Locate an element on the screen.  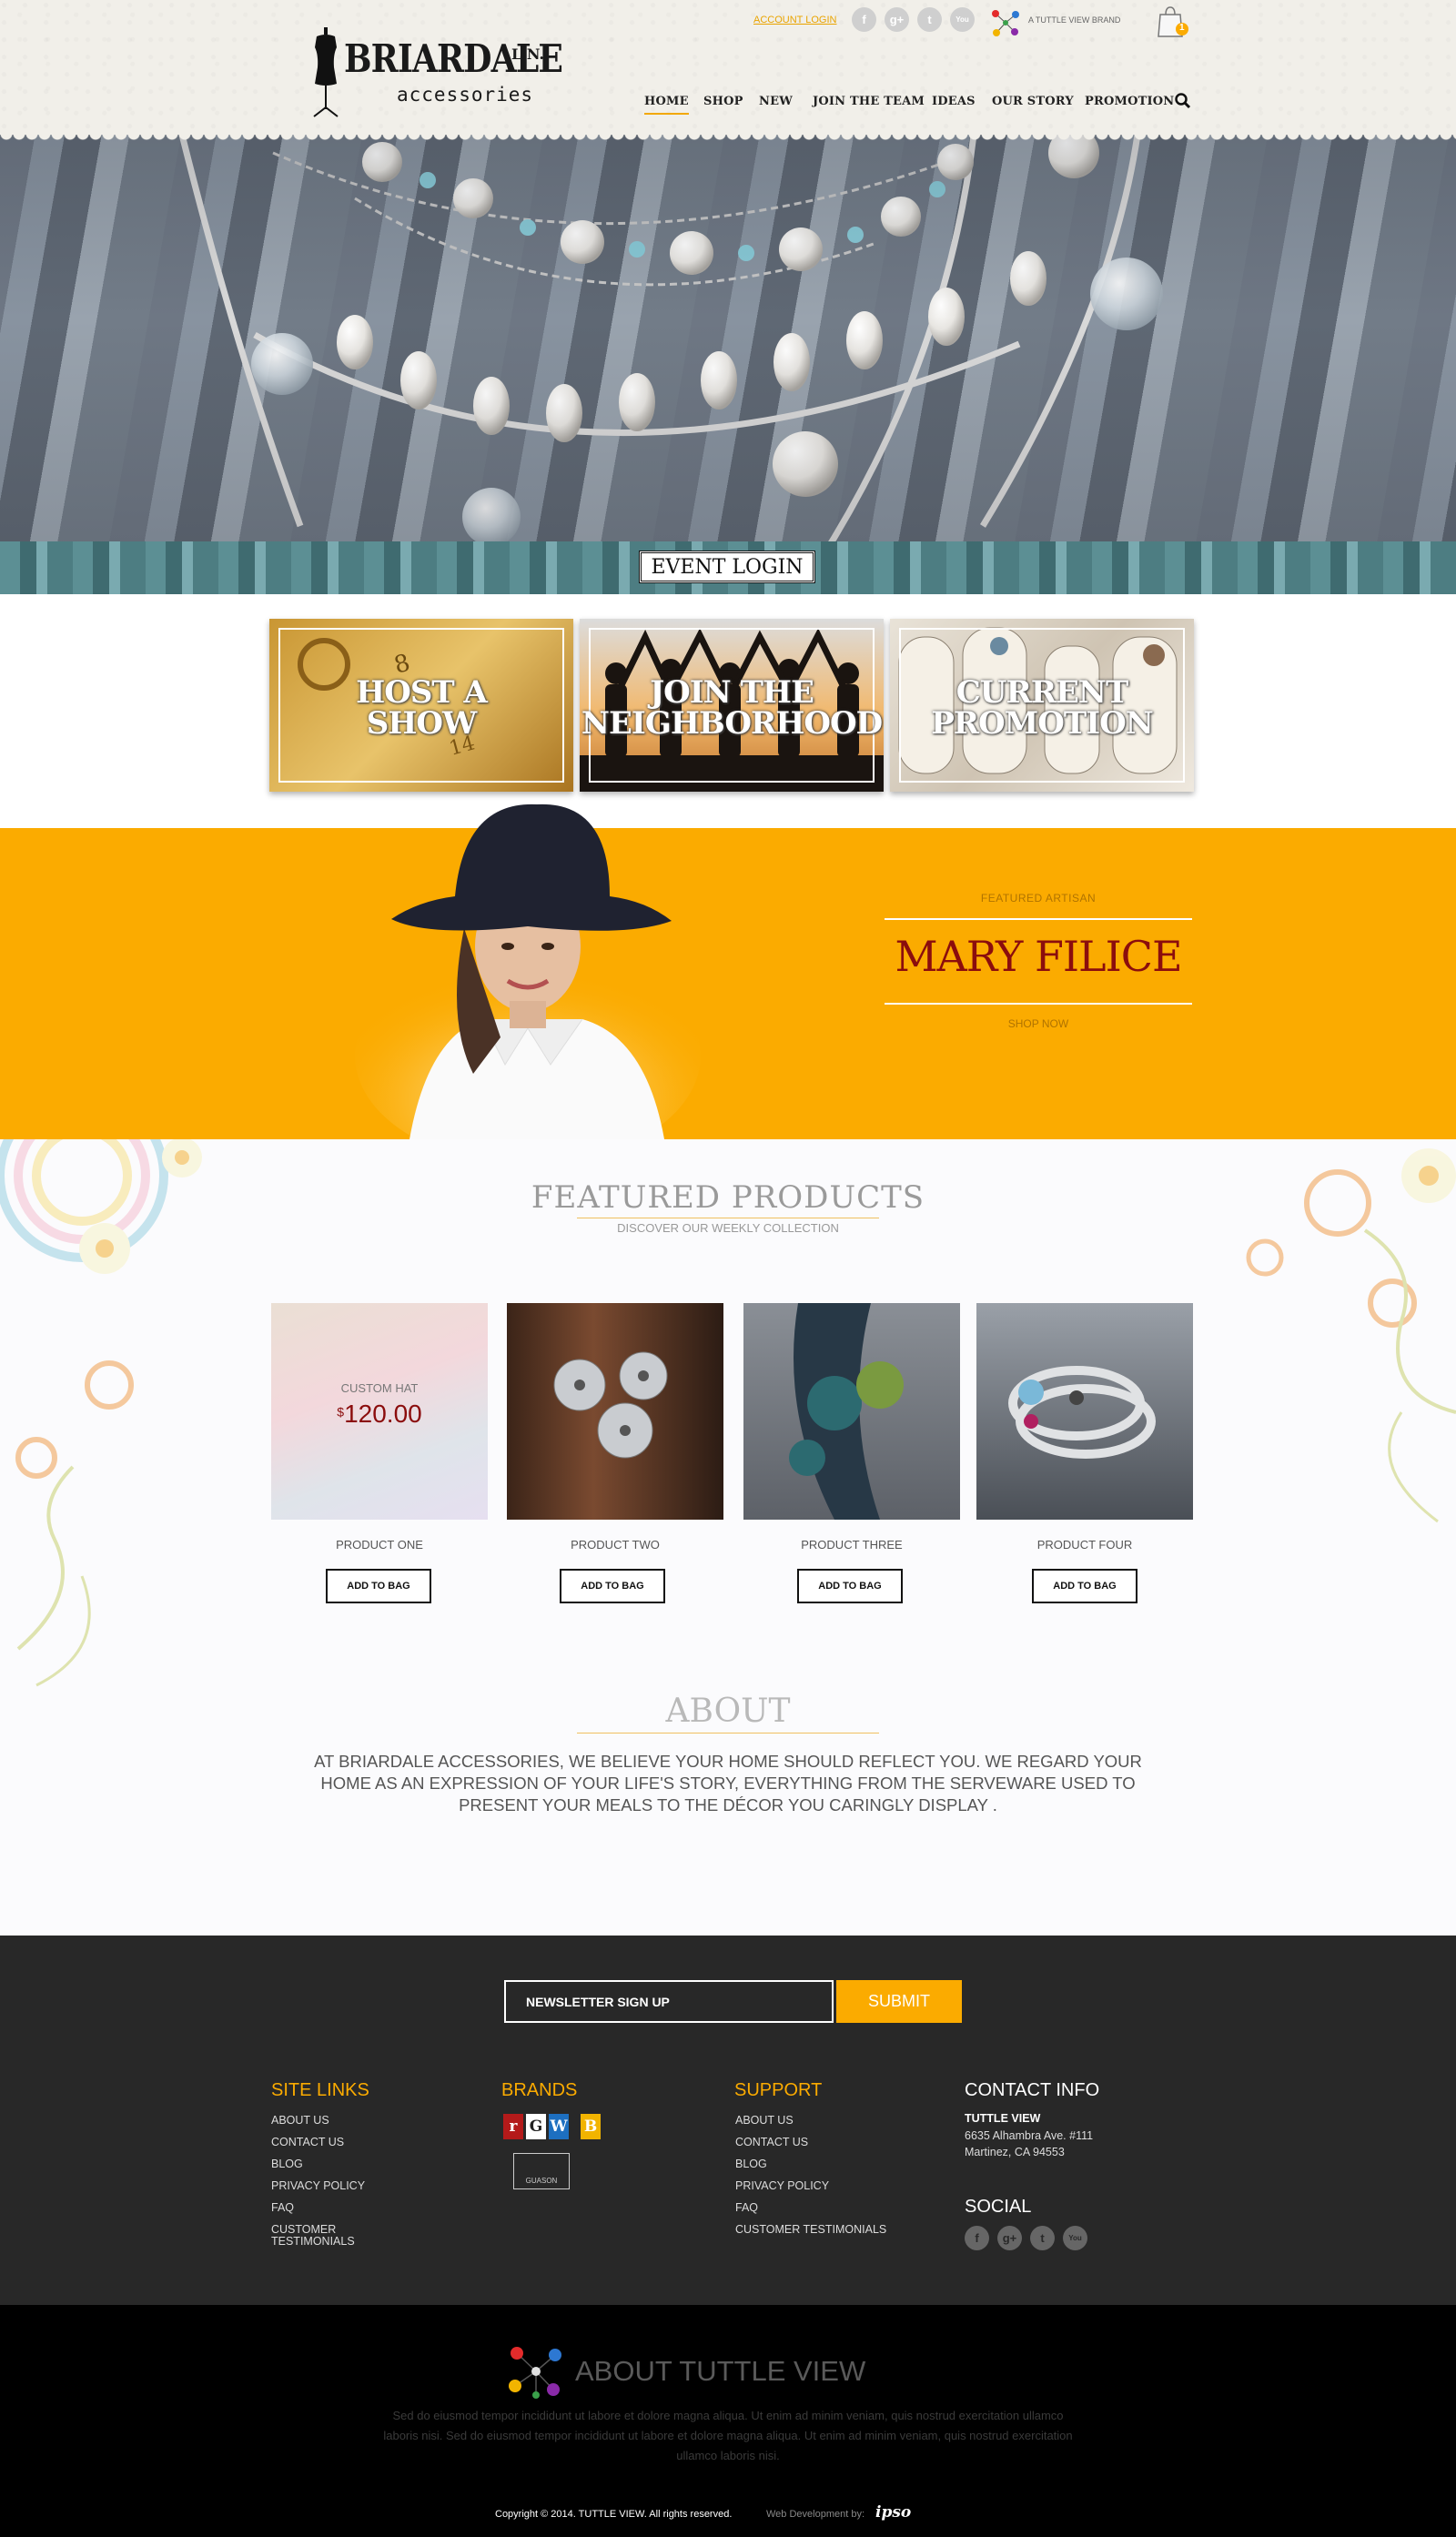
product-overlay-price: $120.00 is located at coordinates (380, 1414).